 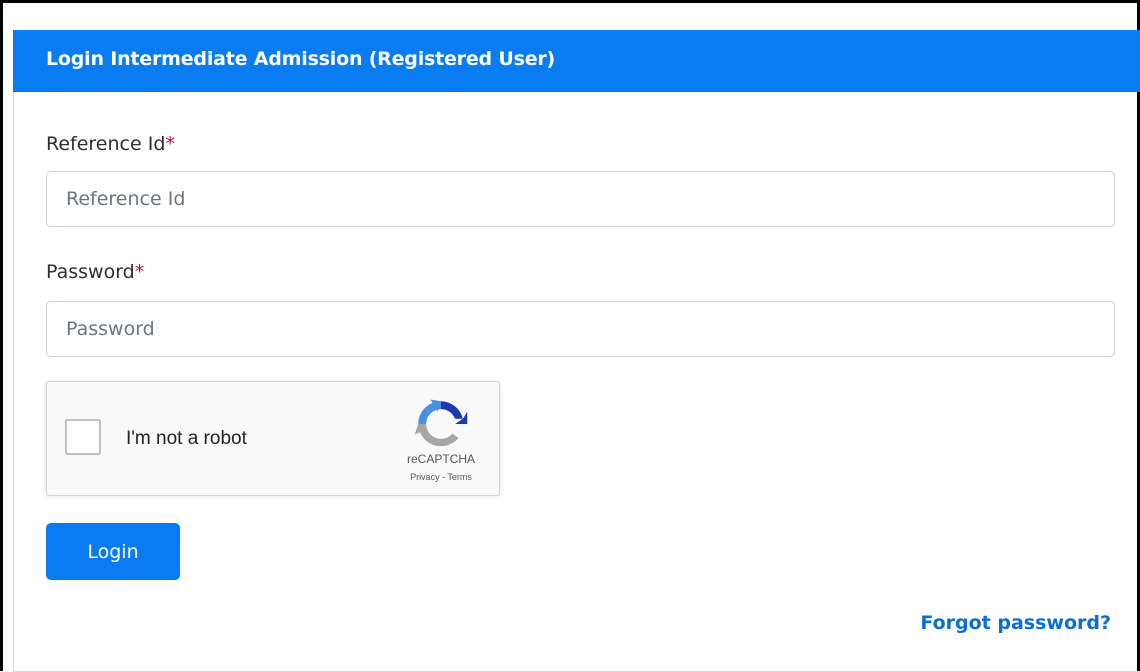 I want to click on reference-id-label: Reference Id*, so click(x=110, y=144).